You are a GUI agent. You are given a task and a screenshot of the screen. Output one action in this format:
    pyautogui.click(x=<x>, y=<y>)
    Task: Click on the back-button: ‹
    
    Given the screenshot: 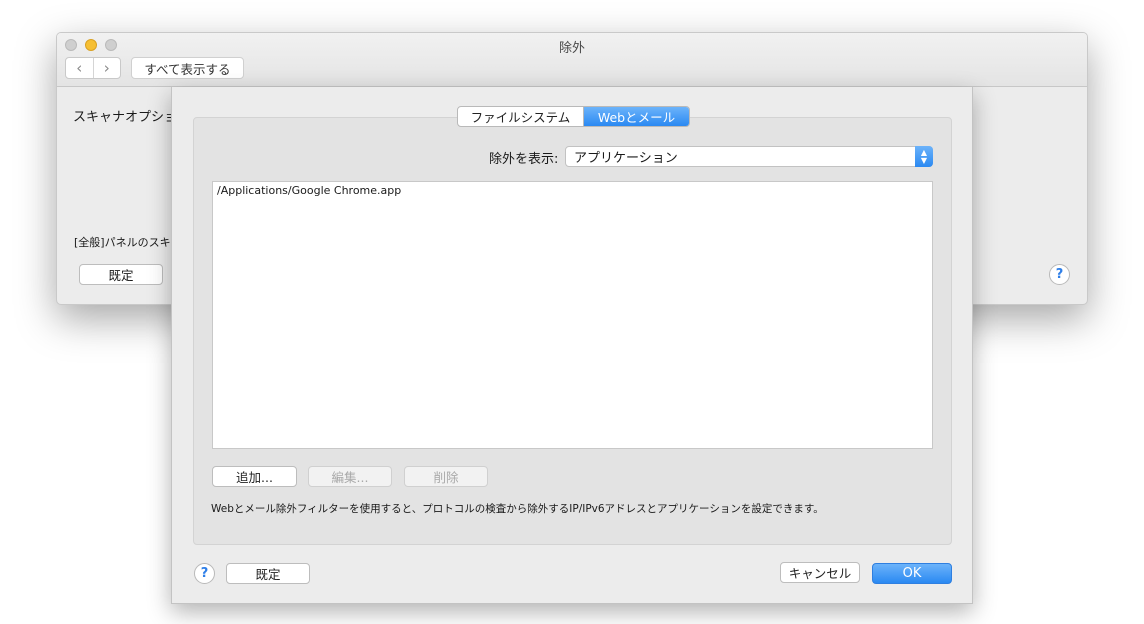 What is the action you would take?
    pyautogui.click(x=79, y=68)
    